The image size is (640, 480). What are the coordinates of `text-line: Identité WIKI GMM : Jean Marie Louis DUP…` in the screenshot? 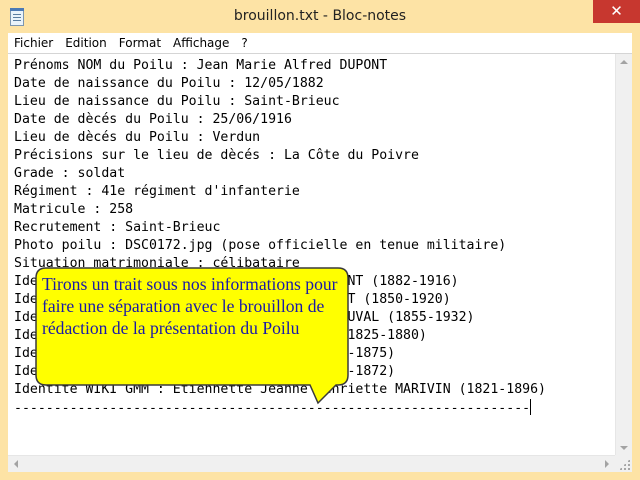 It's located at (232, 299).